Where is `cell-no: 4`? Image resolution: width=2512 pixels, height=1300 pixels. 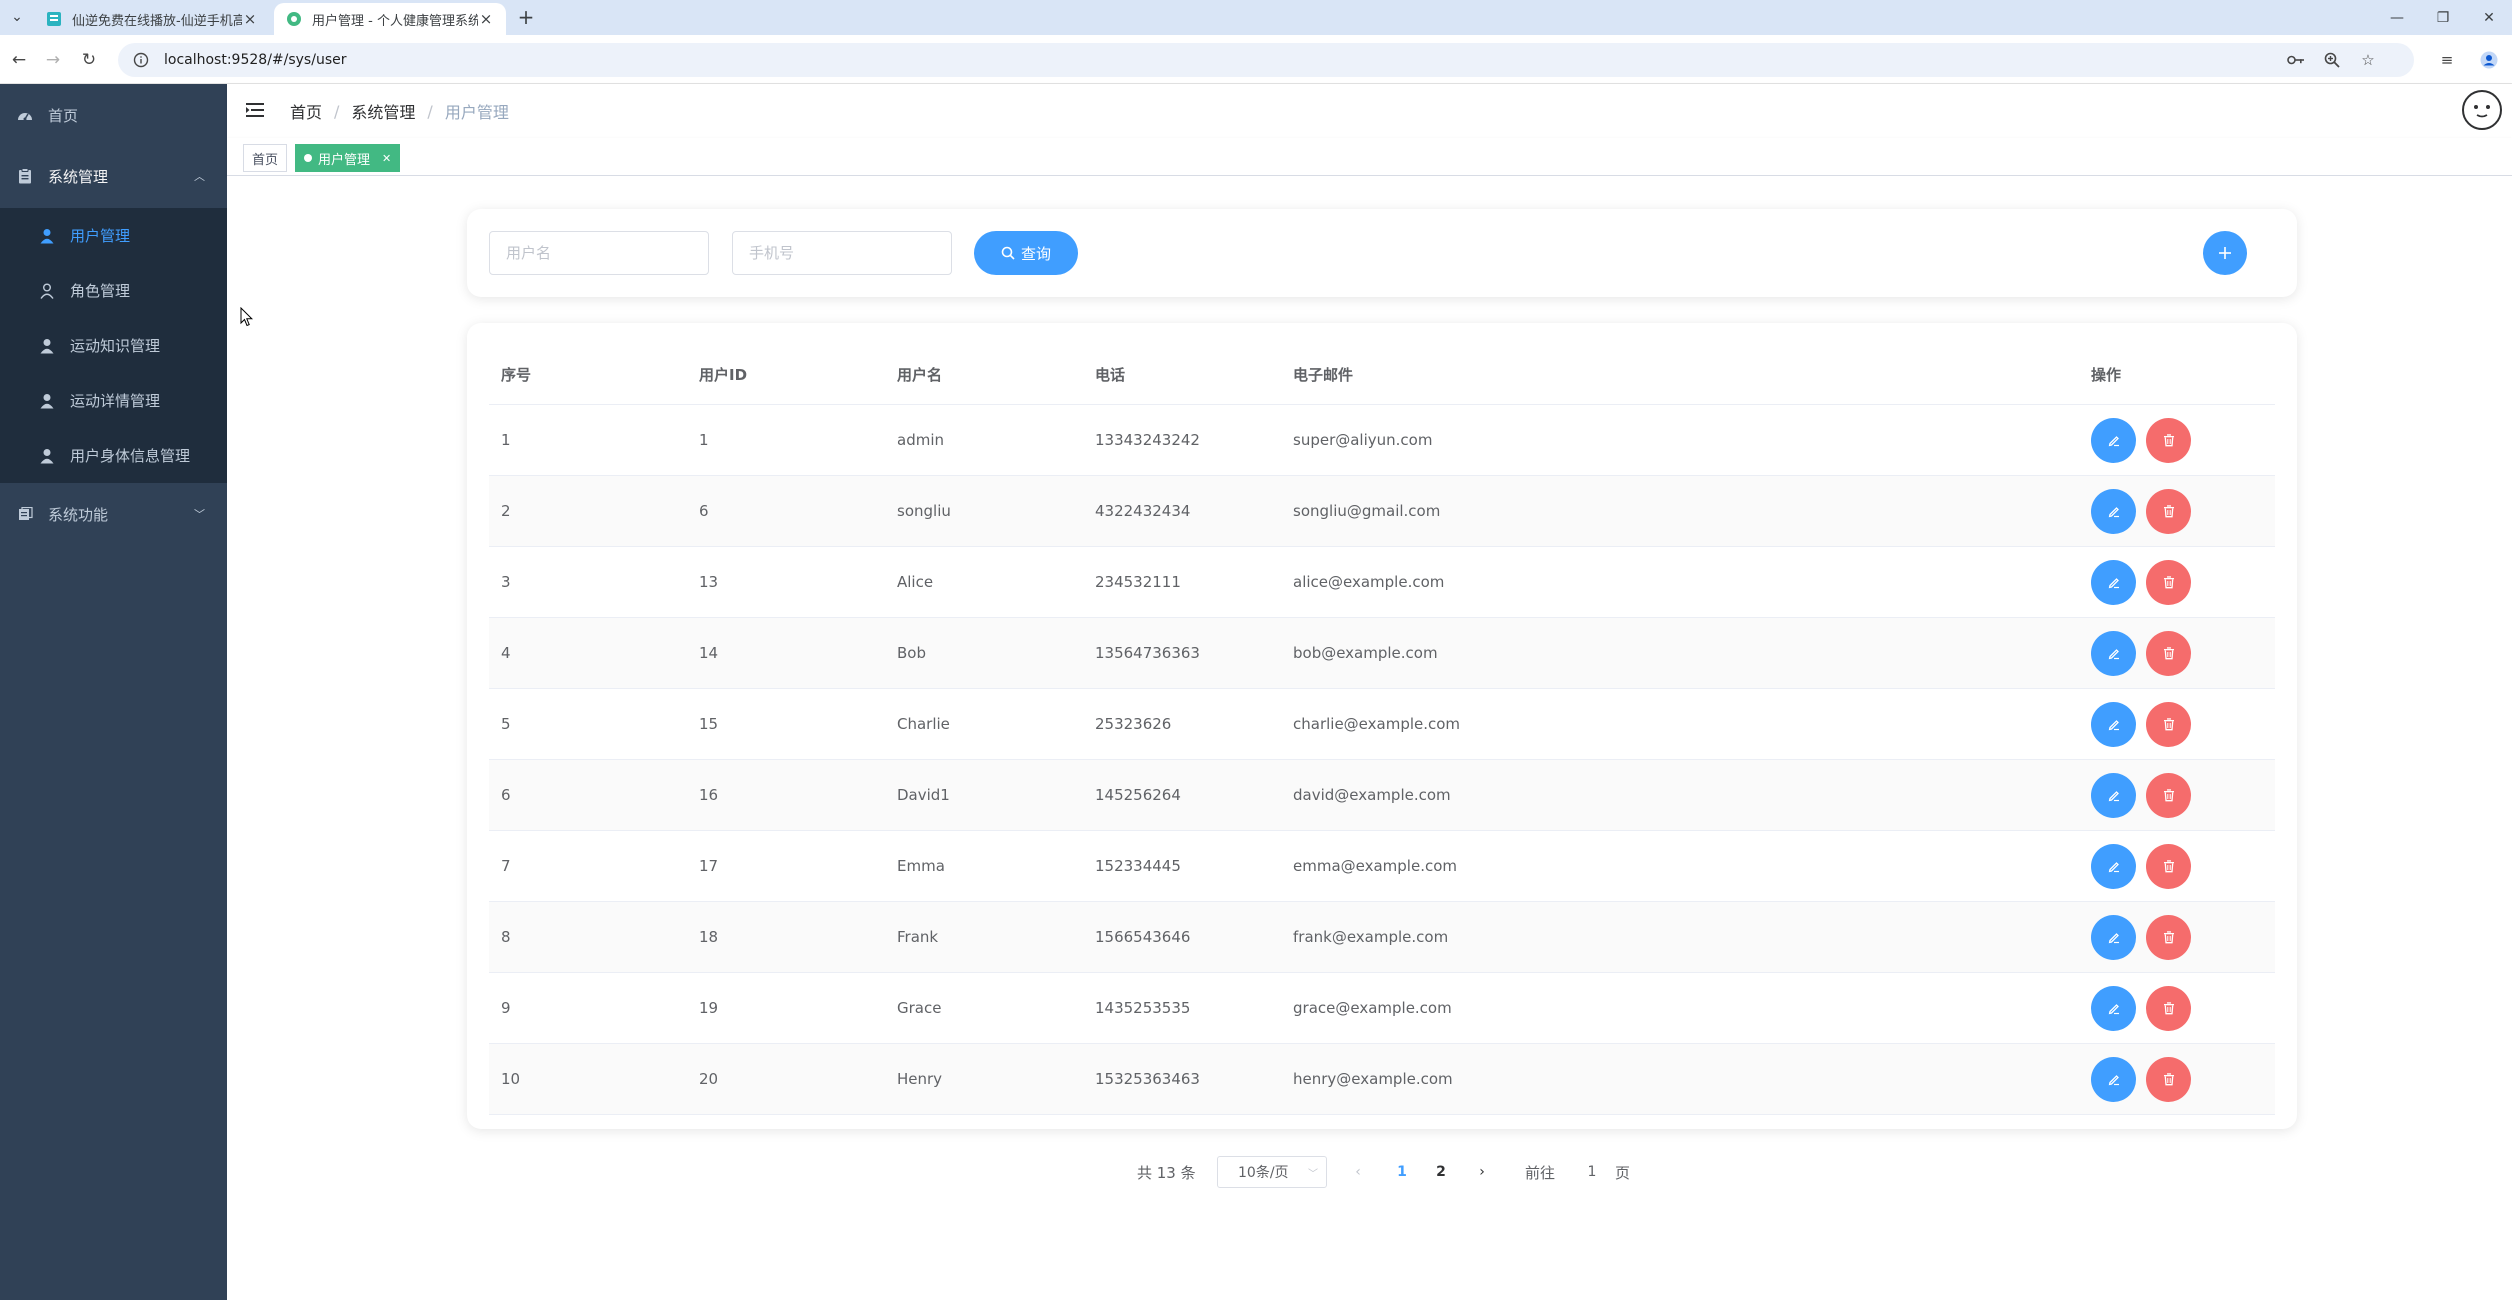 cell-no: 4 is located at coordinates (506, 653).